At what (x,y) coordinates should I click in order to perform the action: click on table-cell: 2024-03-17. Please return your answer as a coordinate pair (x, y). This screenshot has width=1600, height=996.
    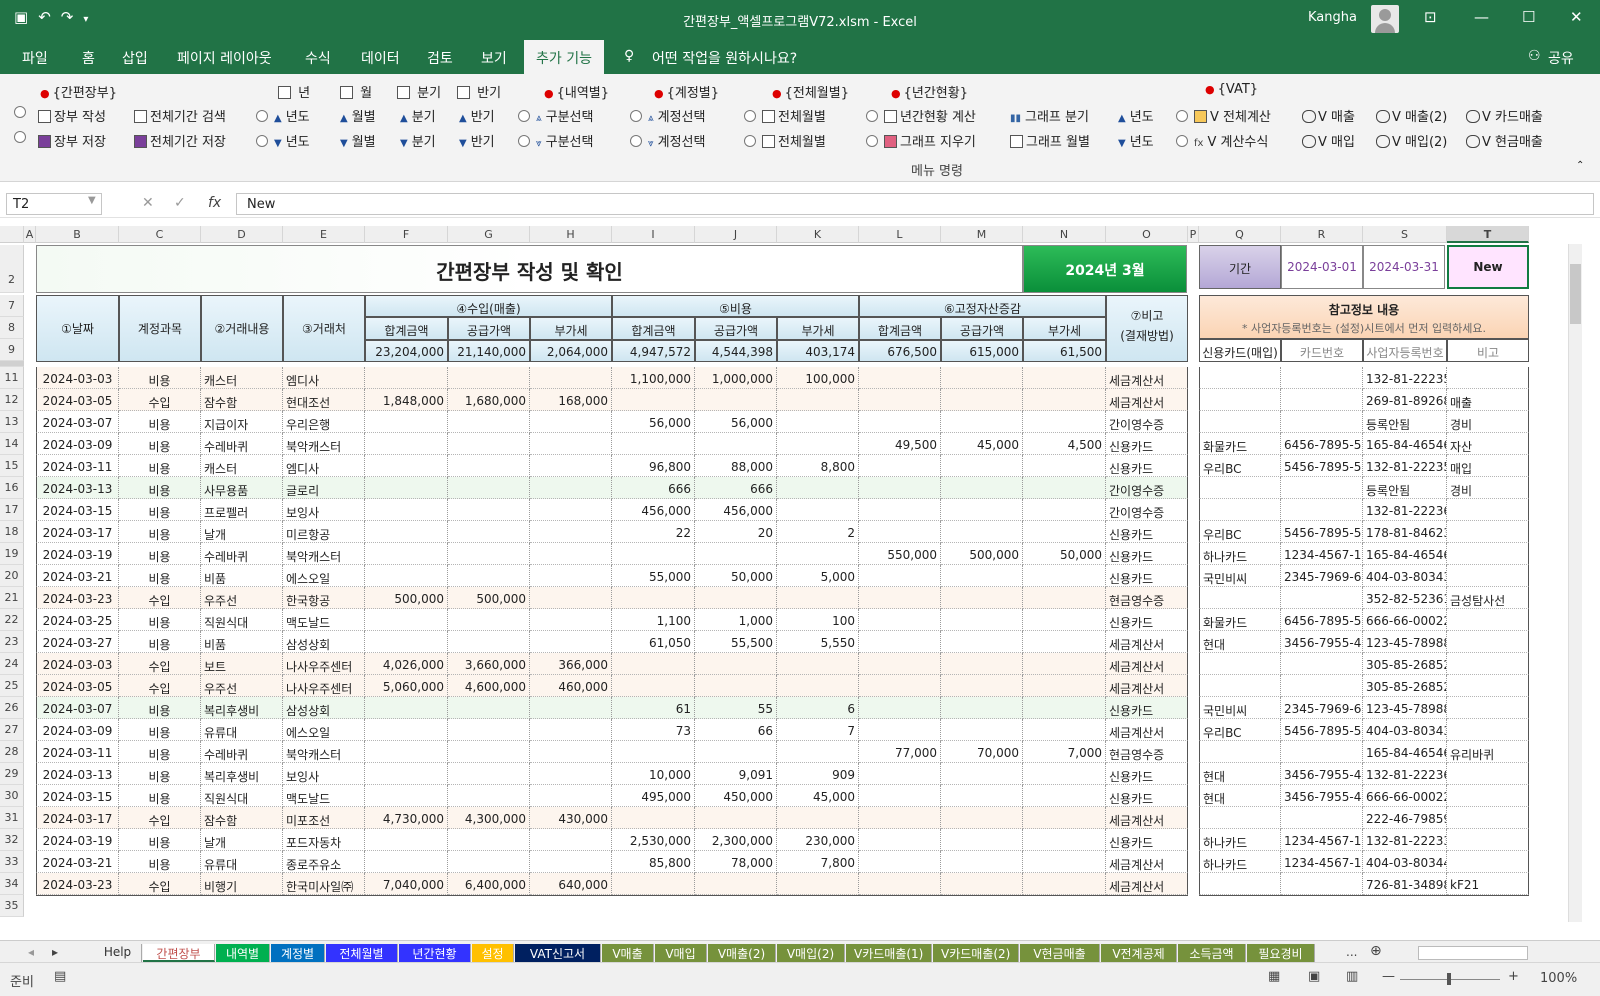
    Looking at the image, I should click on (77, 532).